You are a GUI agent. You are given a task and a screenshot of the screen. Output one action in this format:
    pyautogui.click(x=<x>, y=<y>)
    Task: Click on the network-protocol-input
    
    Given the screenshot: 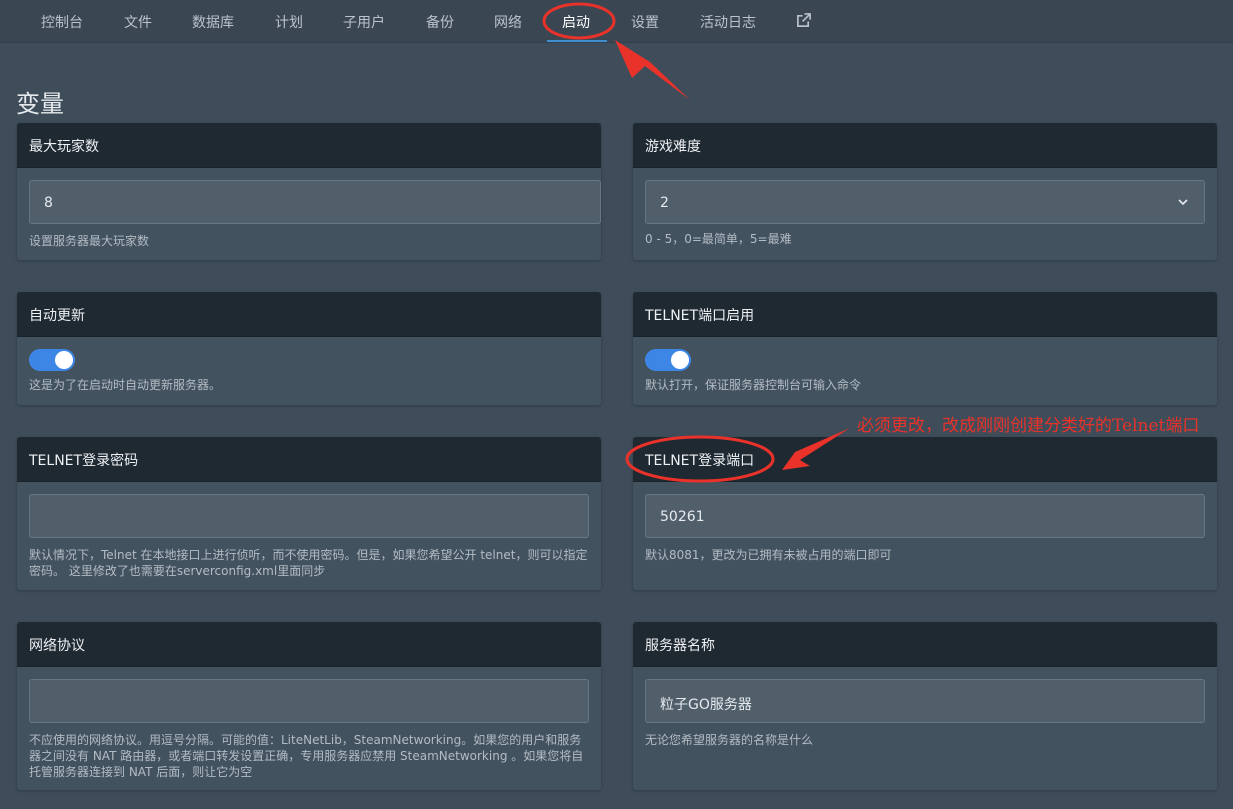 What is the action you would take?
    pyautogui.click(x=309, y=701)
    